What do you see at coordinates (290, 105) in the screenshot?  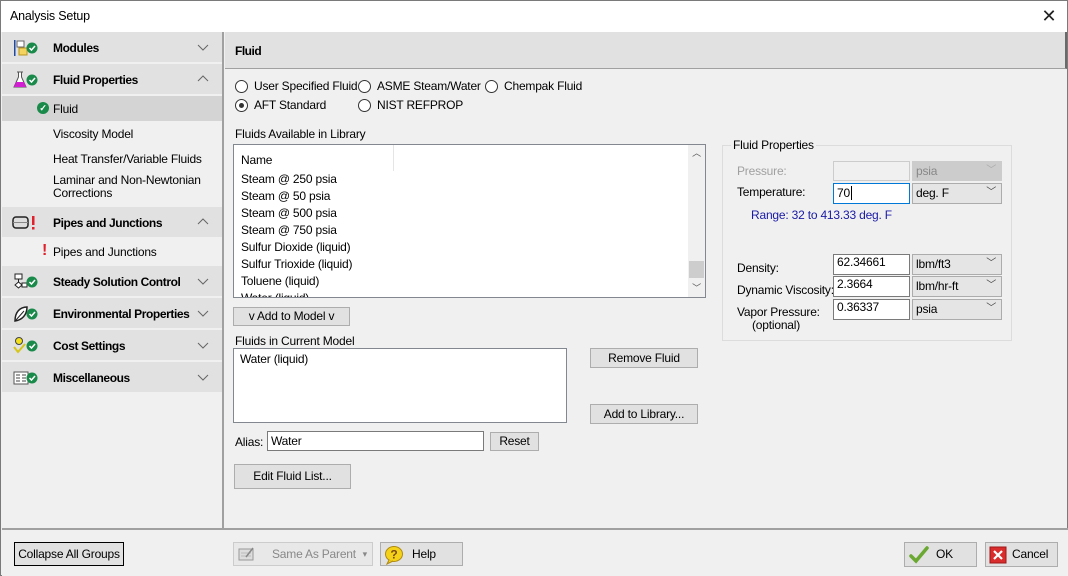 I see `radio-label: AFT Standard` at bounding box center [290, 105].